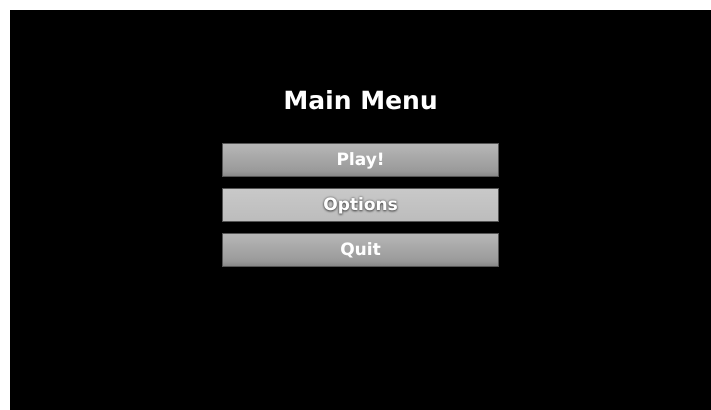  What do you see at coordinates (360, 205) in the screenshot?
I see `menu-button: Options` at bounding box center [360, 205].